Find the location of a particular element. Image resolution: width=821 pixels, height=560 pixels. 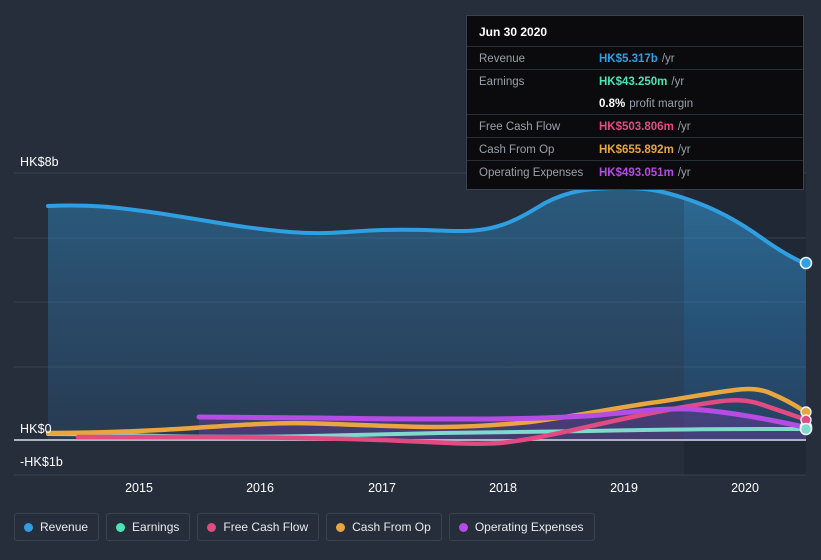

tooltip-row-value: HK$43.250m is located at coordinates (633, 82).